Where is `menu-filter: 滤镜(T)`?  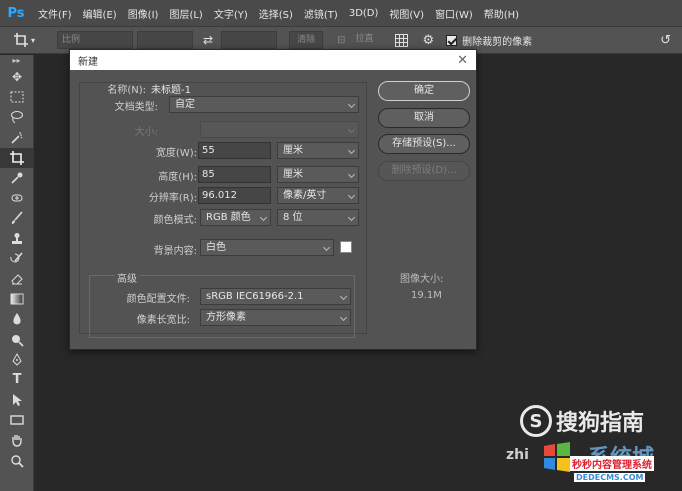
menu-filter: 滤镜(T) is located at coordinates (321, 13).